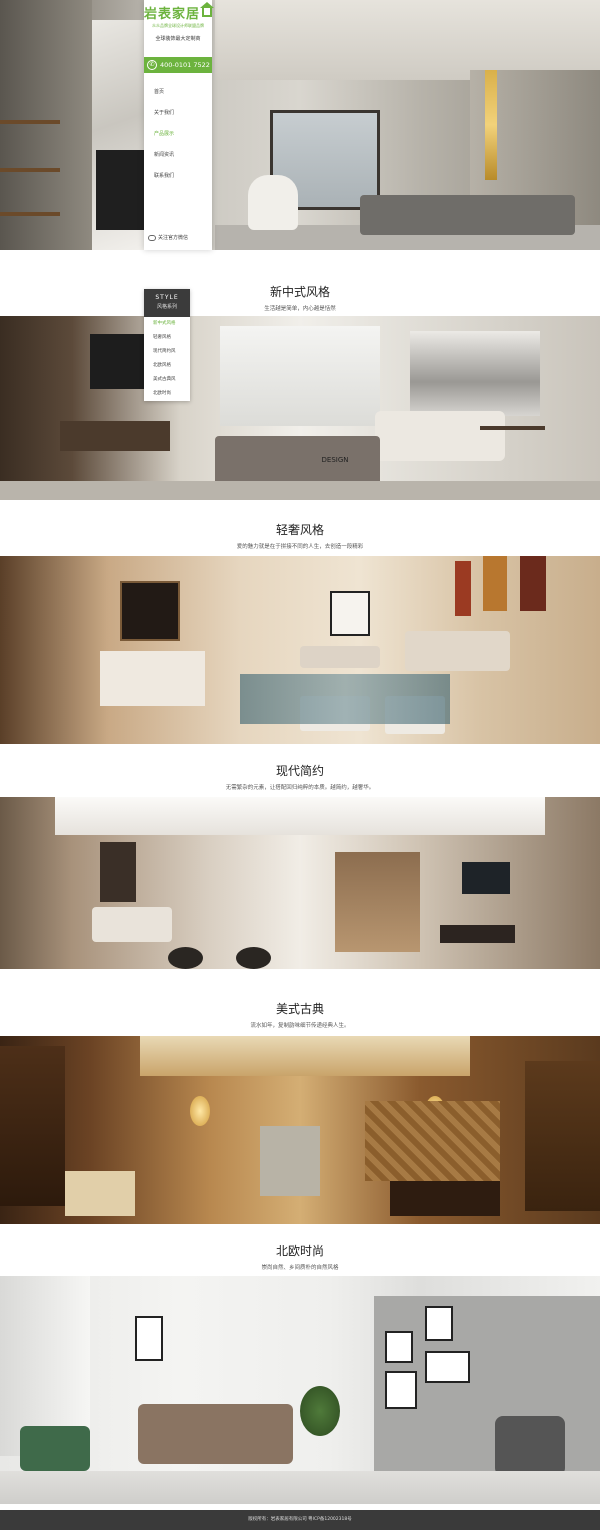 The height and width of the screenshot is (1530, 600). What do you see at coordinates (167, 394) in the screenshot?
I see `style-item-nordic-fashion: 北欧时尚` at bounding box center [167, 394].